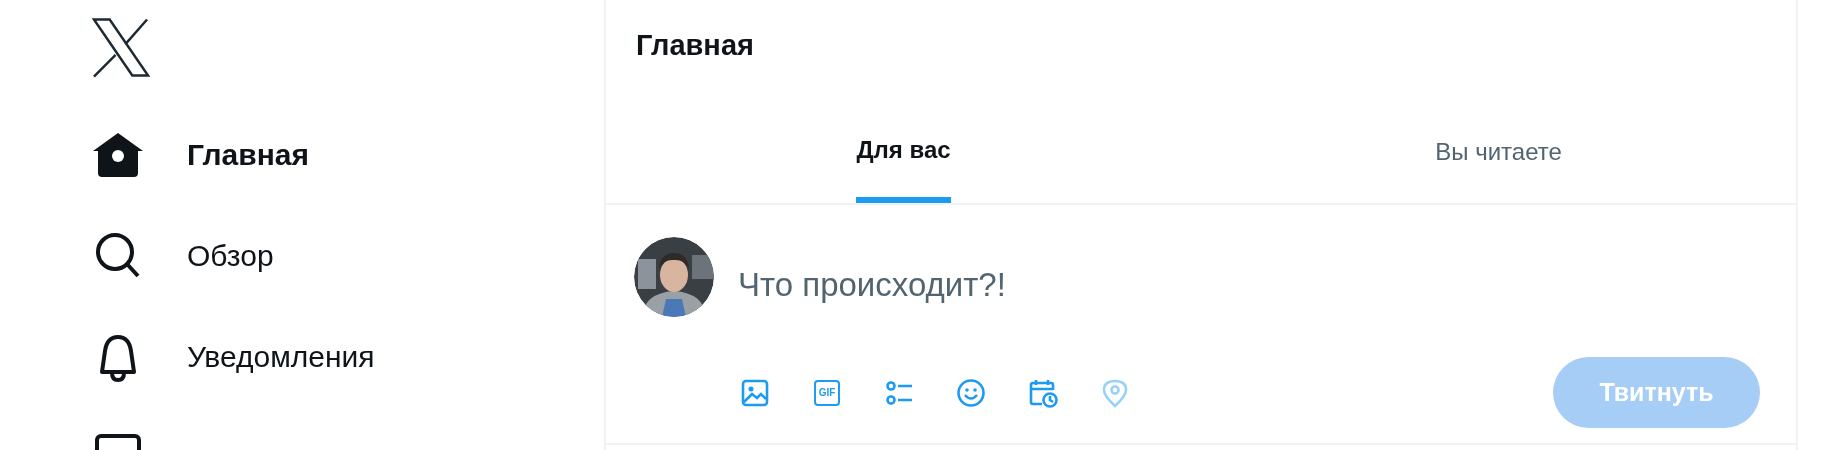 The width and height of the screenshot is (1830, 450). What do you see at coordinates (903, 151) in the screenshot?
I see `feed-tab: Для вас` at bounding box center [903, 151].